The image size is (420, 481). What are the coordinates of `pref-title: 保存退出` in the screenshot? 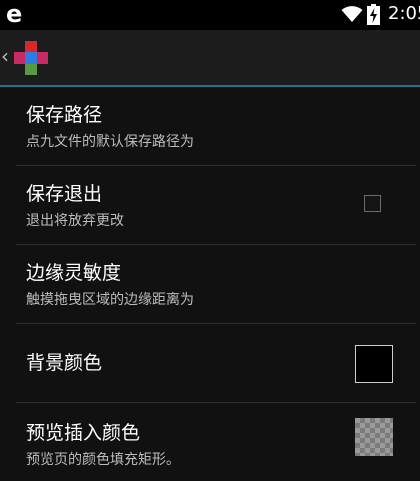 It's located at (64, 194).